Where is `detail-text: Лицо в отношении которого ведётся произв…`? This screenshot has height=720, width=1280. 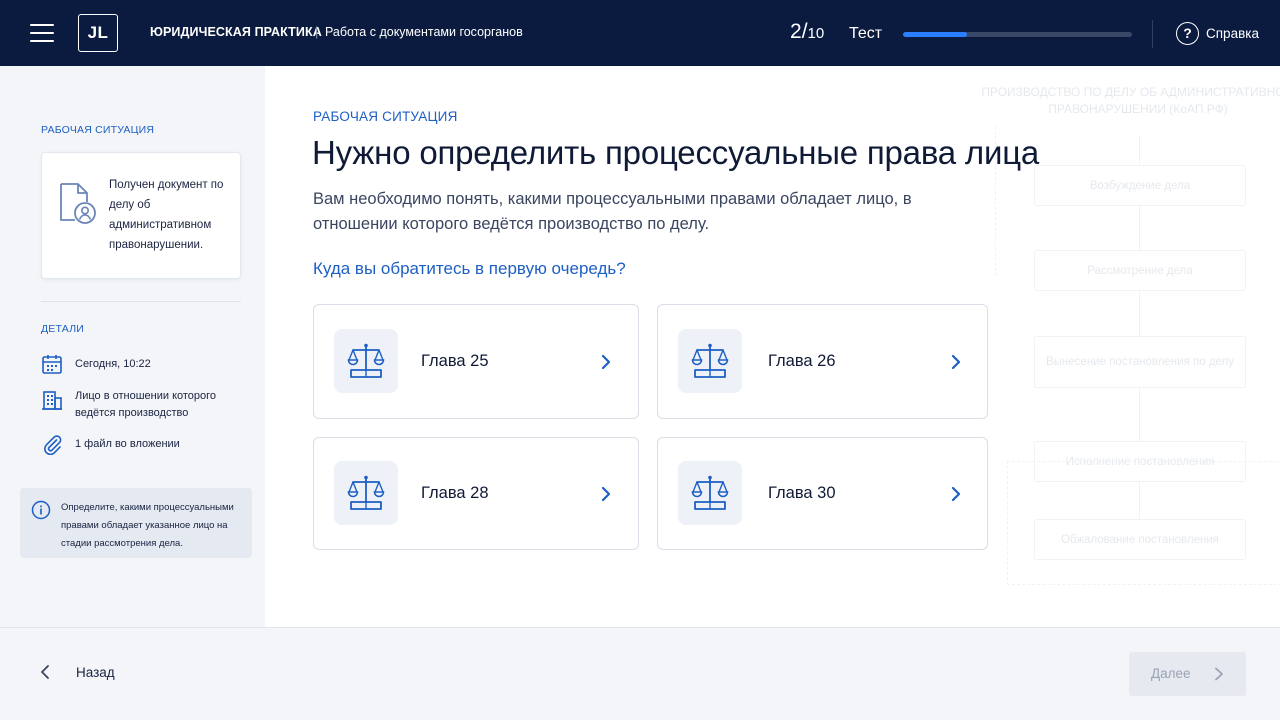
detail-text: Лицо в отношении которого ведётся произв… is located at coordinates (146, 404).